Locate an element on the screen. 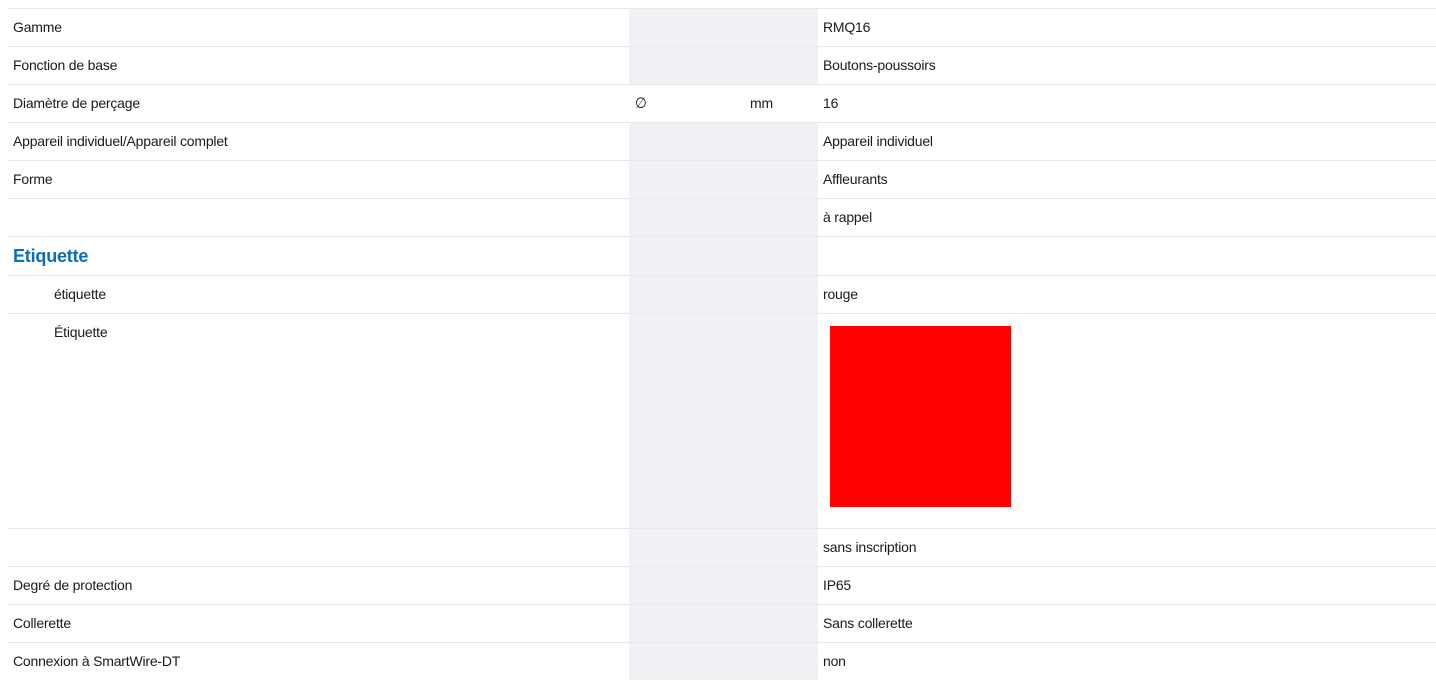 This screenshot has width=1436, height=683. spec-unit: mm is located at coordinates (780, 103).